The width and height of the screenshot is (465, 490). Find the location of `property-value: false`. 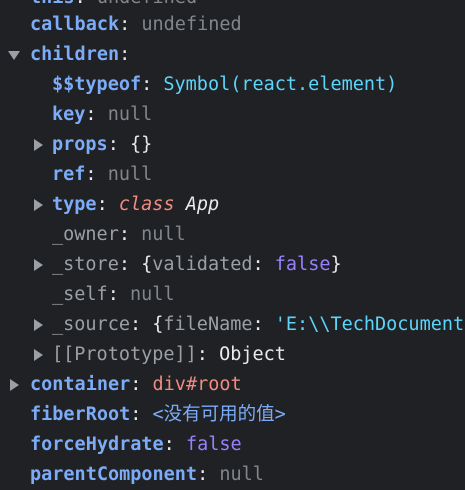

property-value: false is located at coordinates (213, 444).